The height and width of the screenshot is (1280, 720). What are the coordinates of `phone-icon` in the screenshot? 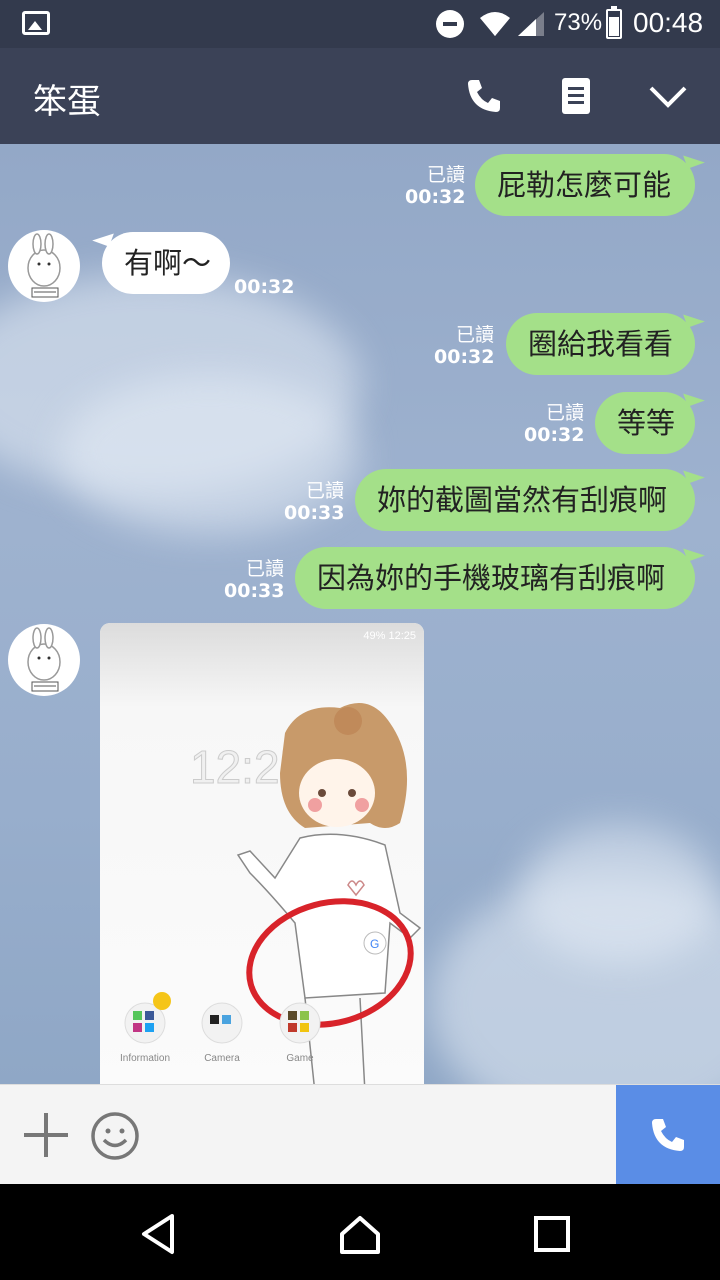 It's located at (484, 96).